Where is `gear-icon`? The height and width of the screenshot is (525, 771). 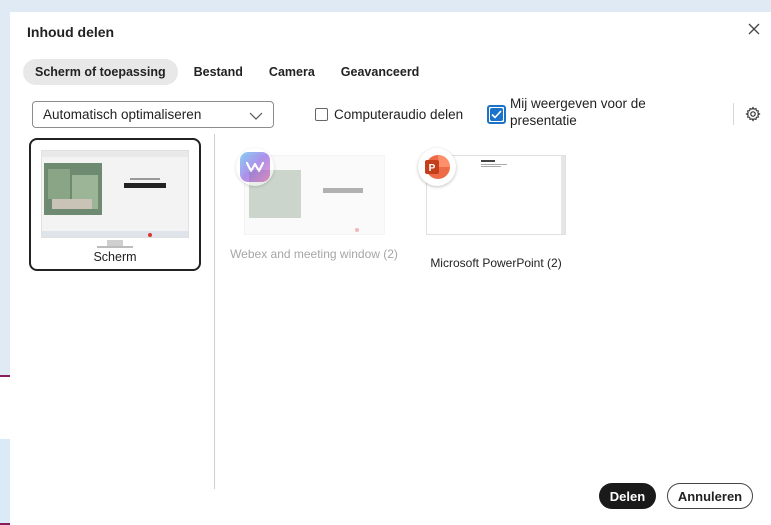
gear-icon is located at coordinates (753, 116).